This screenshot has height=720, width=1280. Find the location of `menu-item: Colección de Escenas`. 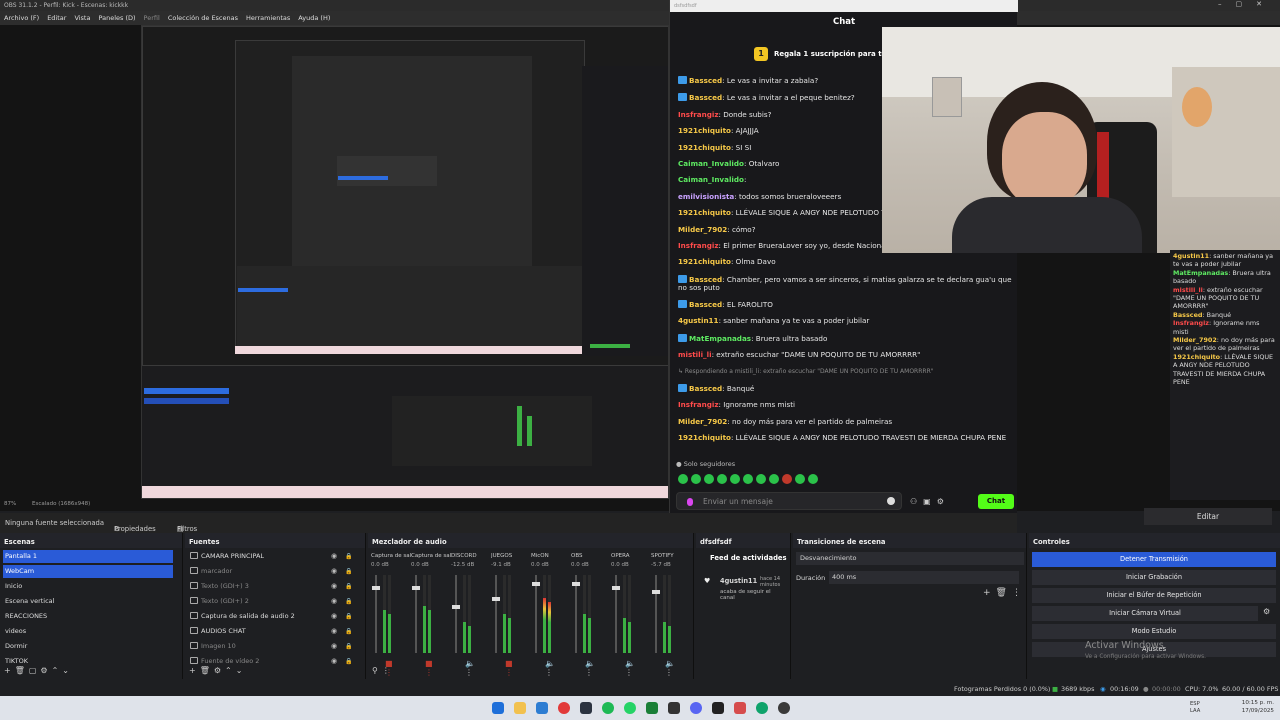

menu-item: Colección de Escenas is located at coordinates (203, 18).